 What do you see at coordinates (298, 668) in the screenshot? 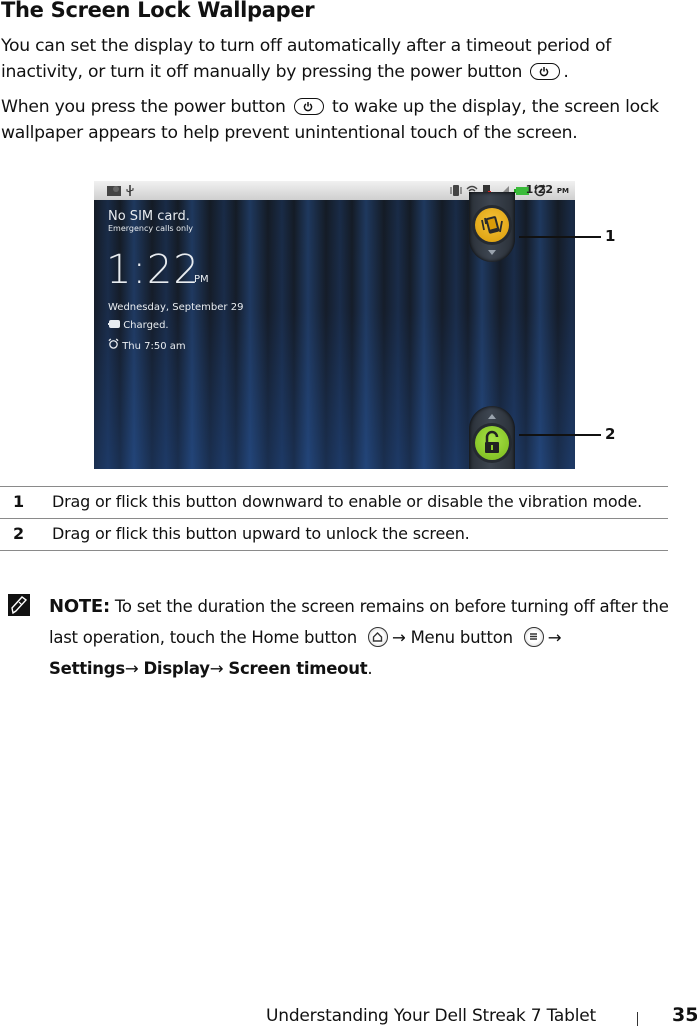
I see `menu-path-screen-timeout: Screen timeout` at bounding box center [298, 668].